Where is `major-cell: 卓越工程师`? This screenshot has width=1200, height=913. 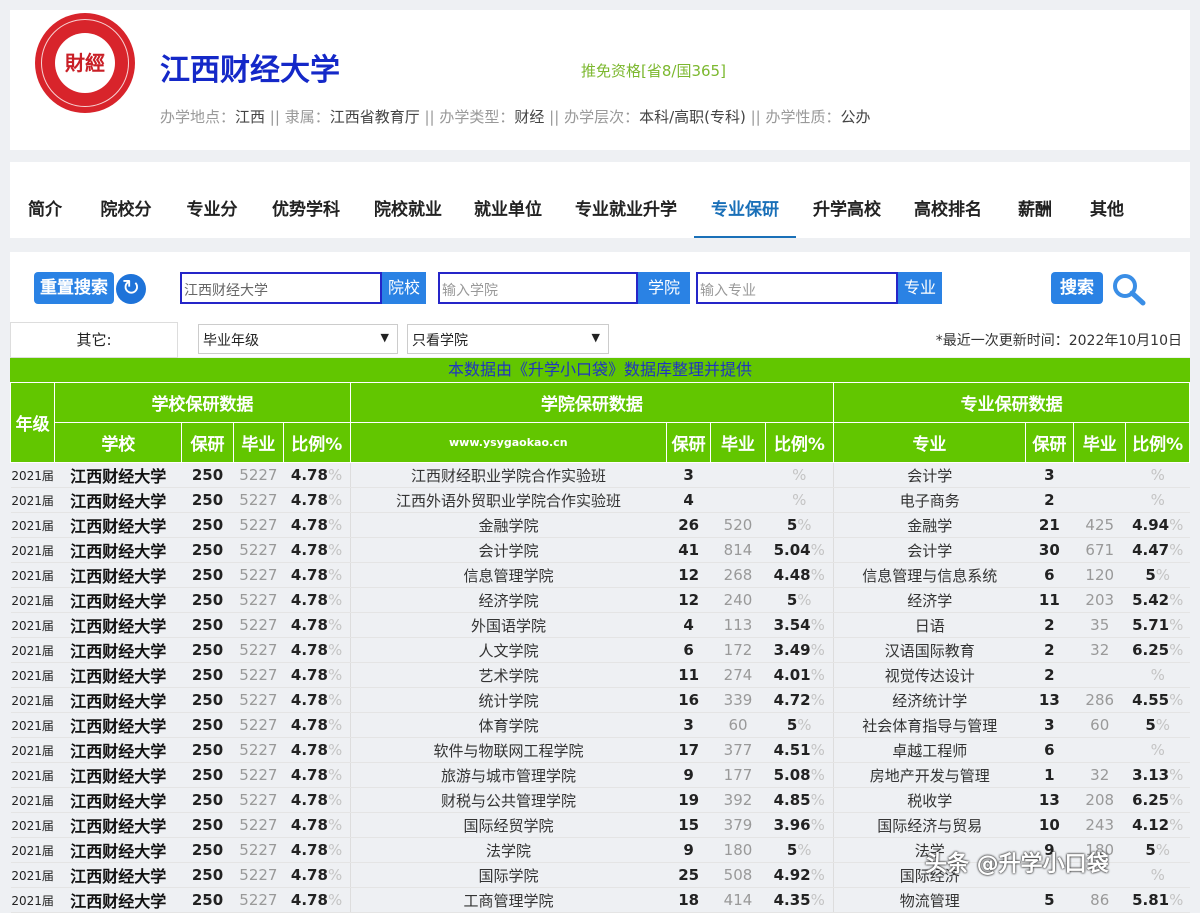
major-cell: 卓越工程师 is located at coordinates (929, 750).